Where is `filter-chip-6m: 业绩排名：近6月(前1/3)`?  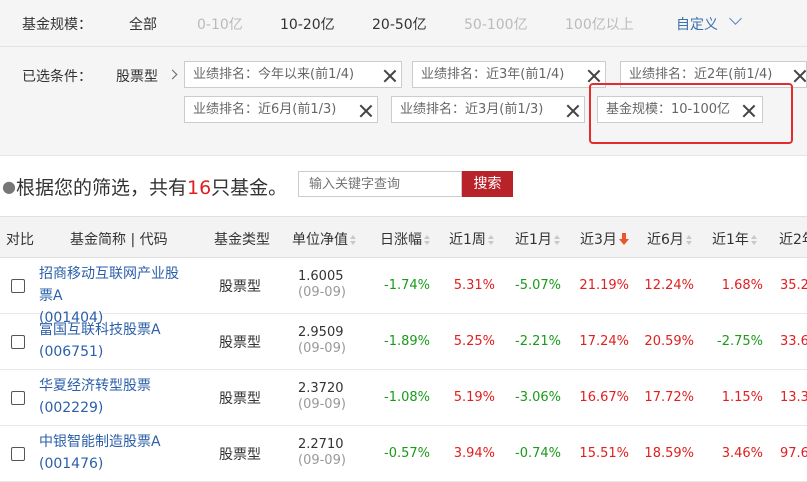
filter-chip-6m: 业绩排名：近6月(前1/3) is located at coordinates (281, 109).